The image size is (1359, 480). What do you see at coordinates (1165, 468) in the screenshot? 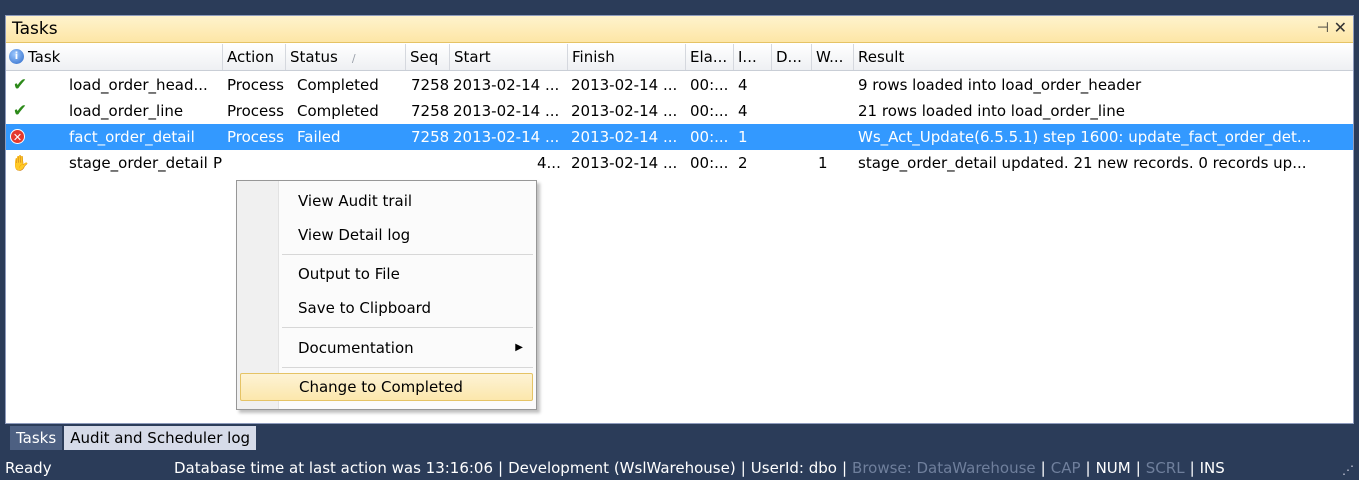
I see `status-scrl: SCRL` at bounding box center [1165, 468].